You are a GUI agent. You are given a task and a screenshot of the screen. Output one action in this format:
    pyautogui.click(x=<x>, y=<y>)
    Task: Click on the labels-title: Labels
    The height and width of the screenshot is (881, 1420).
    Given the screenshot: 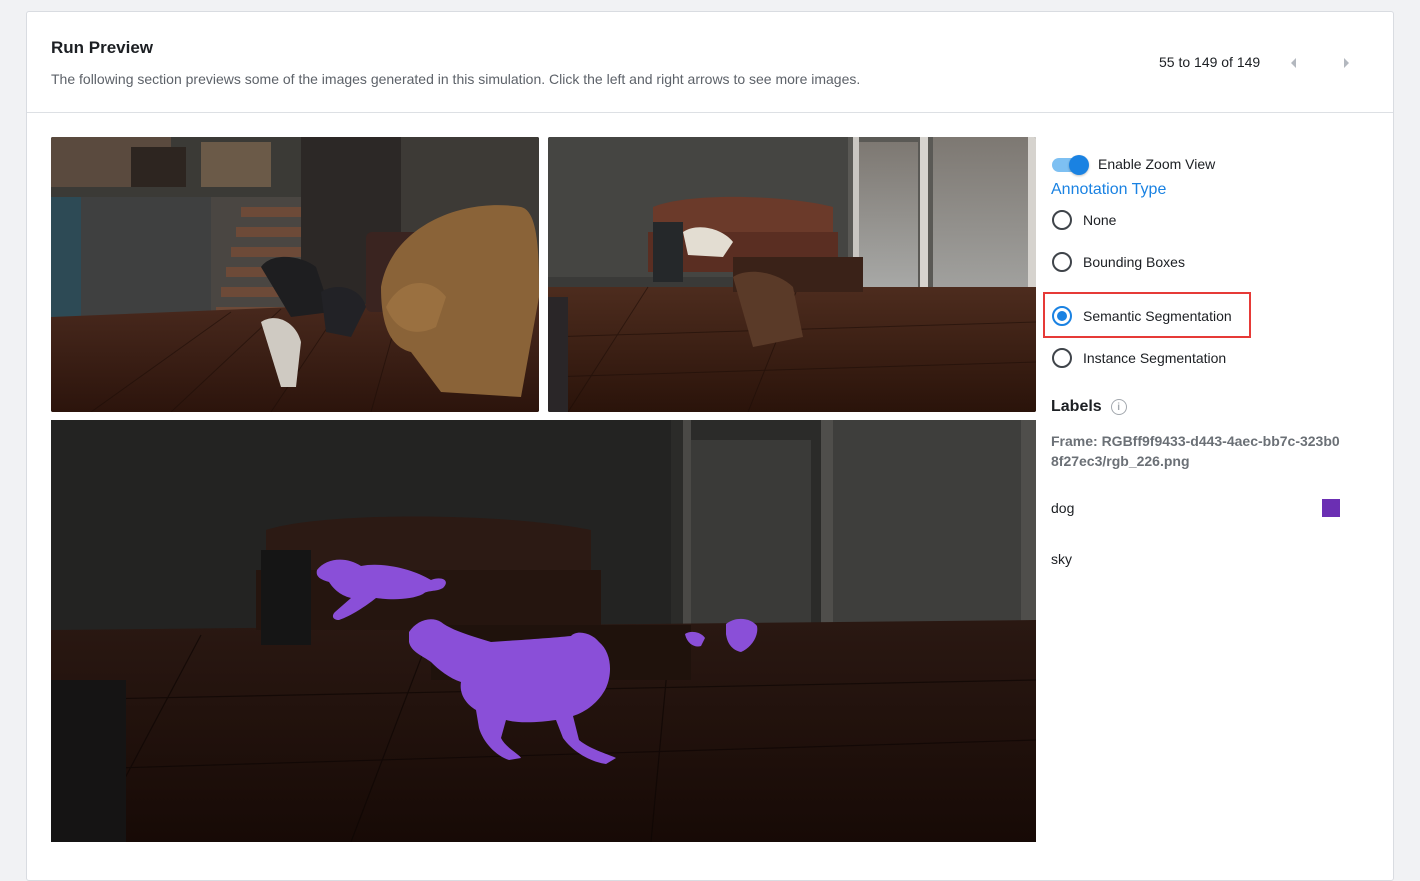 What is the action you would take?
    pyautogui.click(x=1076, y=406)
    